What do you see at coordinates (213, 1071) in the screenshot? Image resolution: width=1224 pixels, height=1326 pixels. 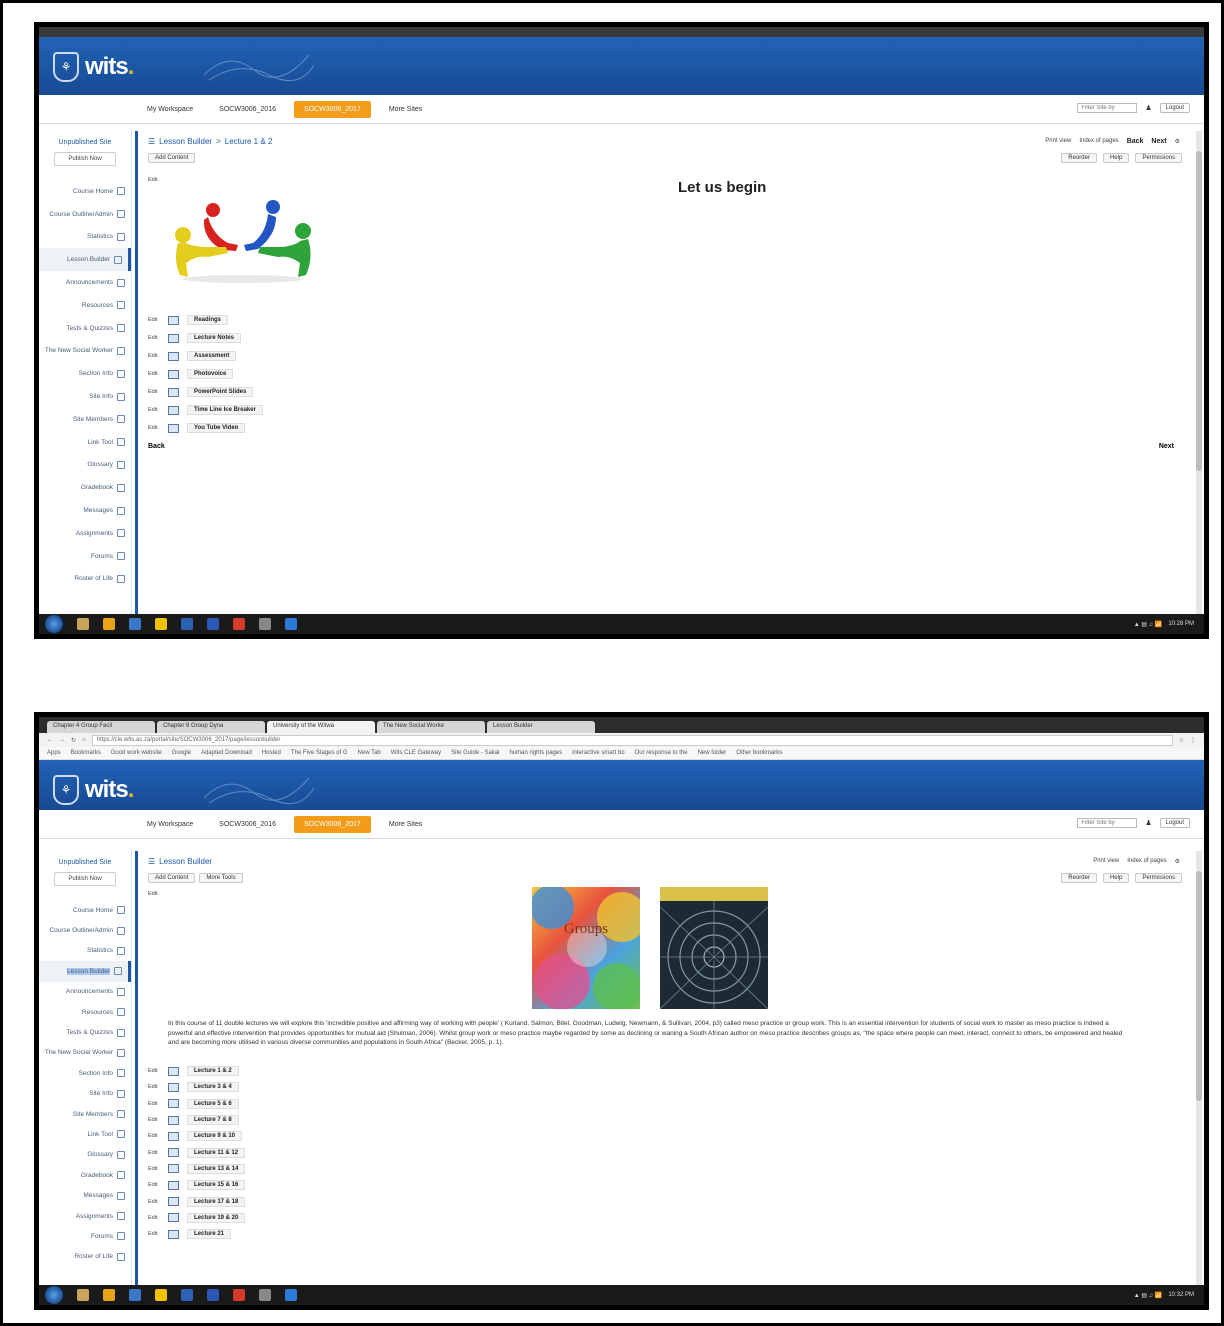 I see `link-lecture: Lecture 1 & 2` at bounding box center [213, 1071].